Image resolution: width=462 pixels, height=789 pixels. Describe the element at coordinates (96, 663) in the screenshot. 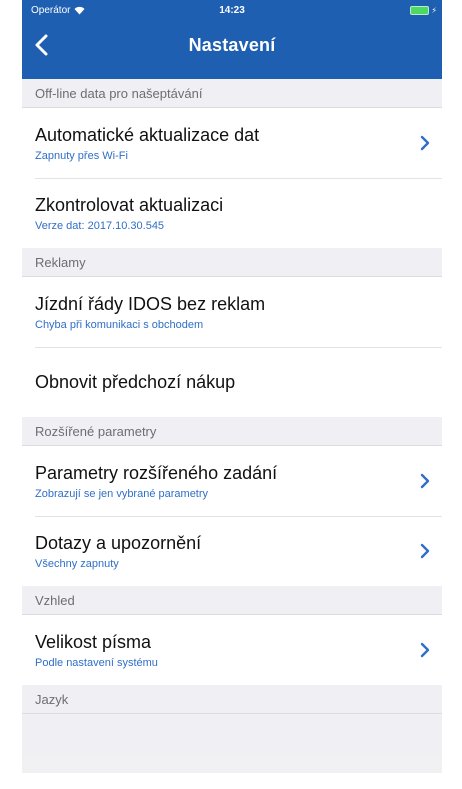

I see `font-size-value: Podle nastavení systému` at that location.